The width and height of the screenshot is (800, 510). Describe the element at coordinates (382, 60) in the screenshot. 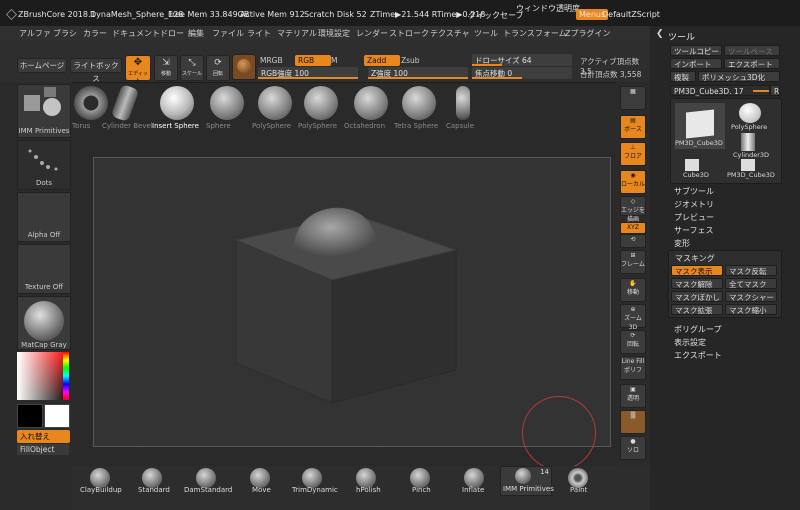

I see `zadd-toggle: Zadd` at that location.